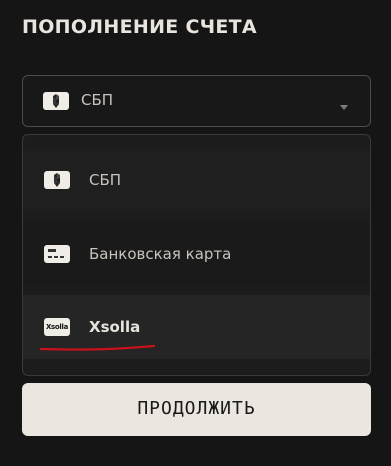 This screenshot has height=466, width=391. What do you see at coordinates (105, 180) in the screenshot?
I see `option-label: СБП` at bounding box center [105, 180].